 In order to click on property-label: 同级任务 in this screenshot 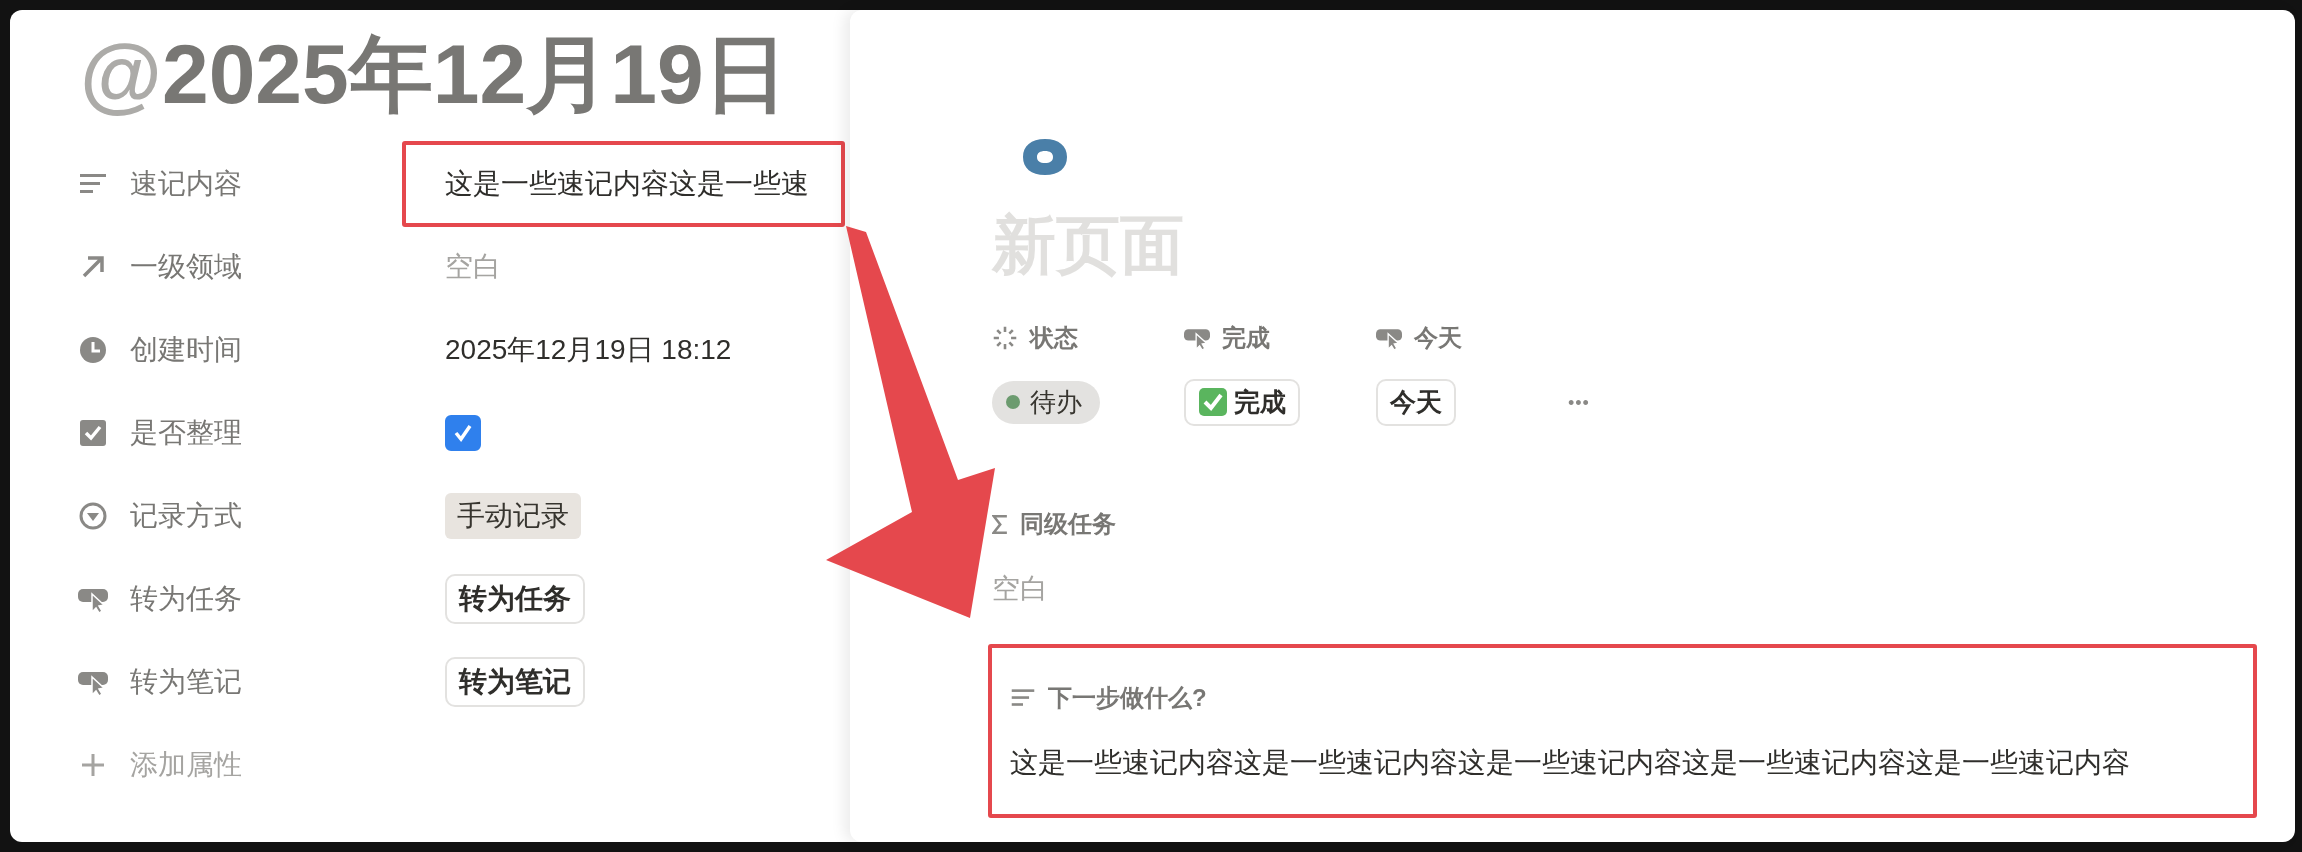, I will do `click(1068, 524)`.